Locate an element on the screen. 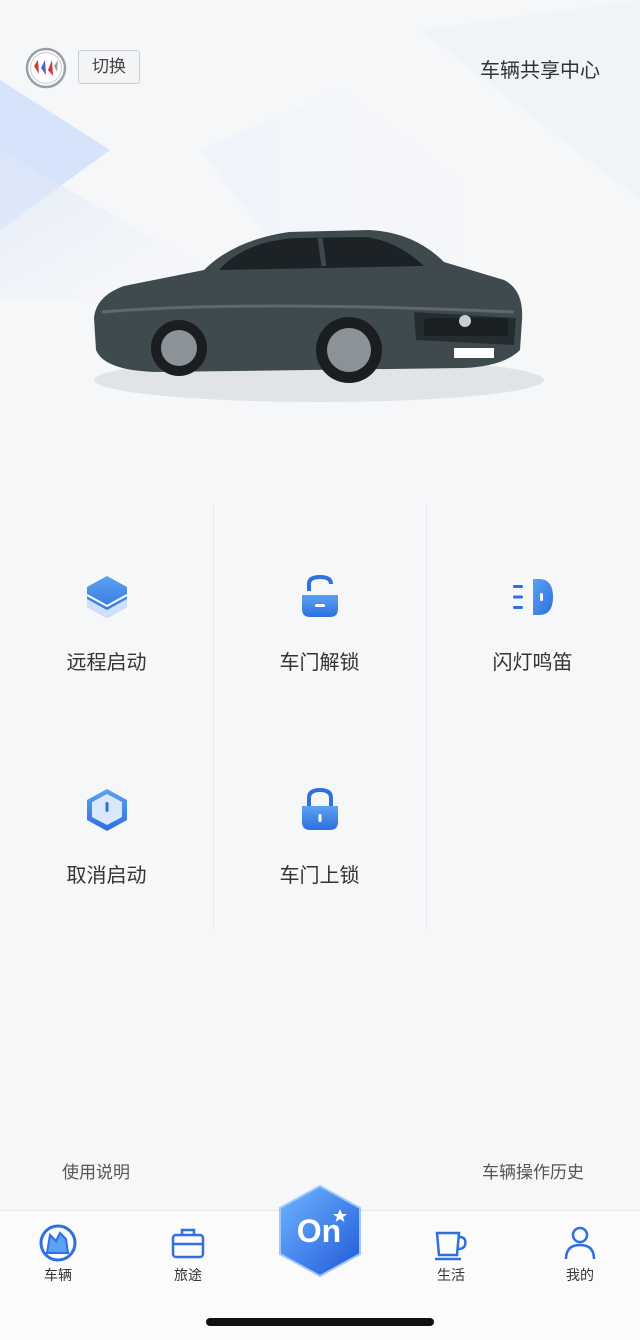 The image size is (640, 1340). car-image is located at coordinates (319, 316).